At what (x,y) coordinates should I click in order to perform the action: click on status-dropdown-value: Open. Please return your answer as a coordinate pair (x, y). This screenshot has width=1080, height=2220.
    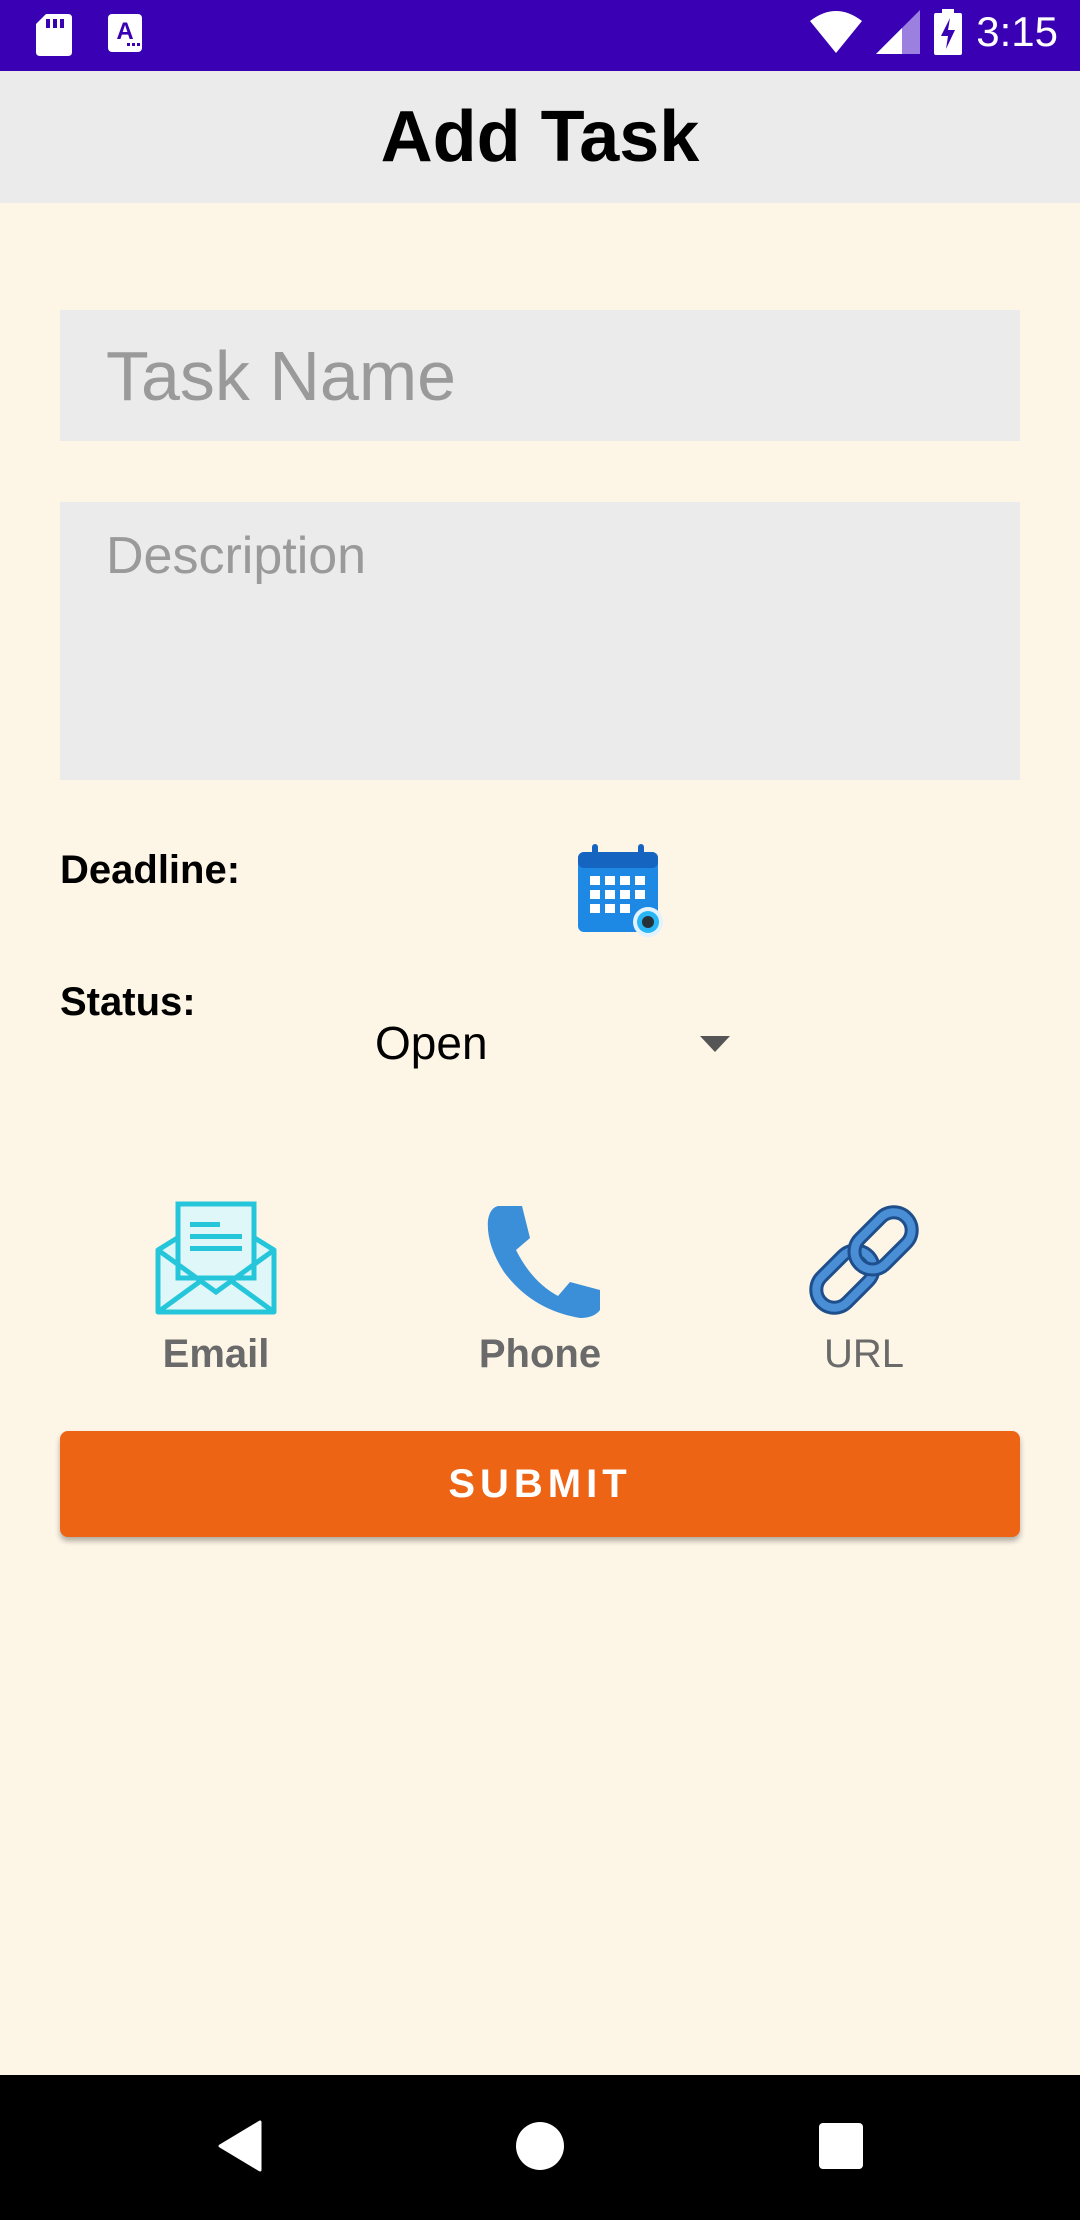
    Looking at the image, I should click on (431, 1043).